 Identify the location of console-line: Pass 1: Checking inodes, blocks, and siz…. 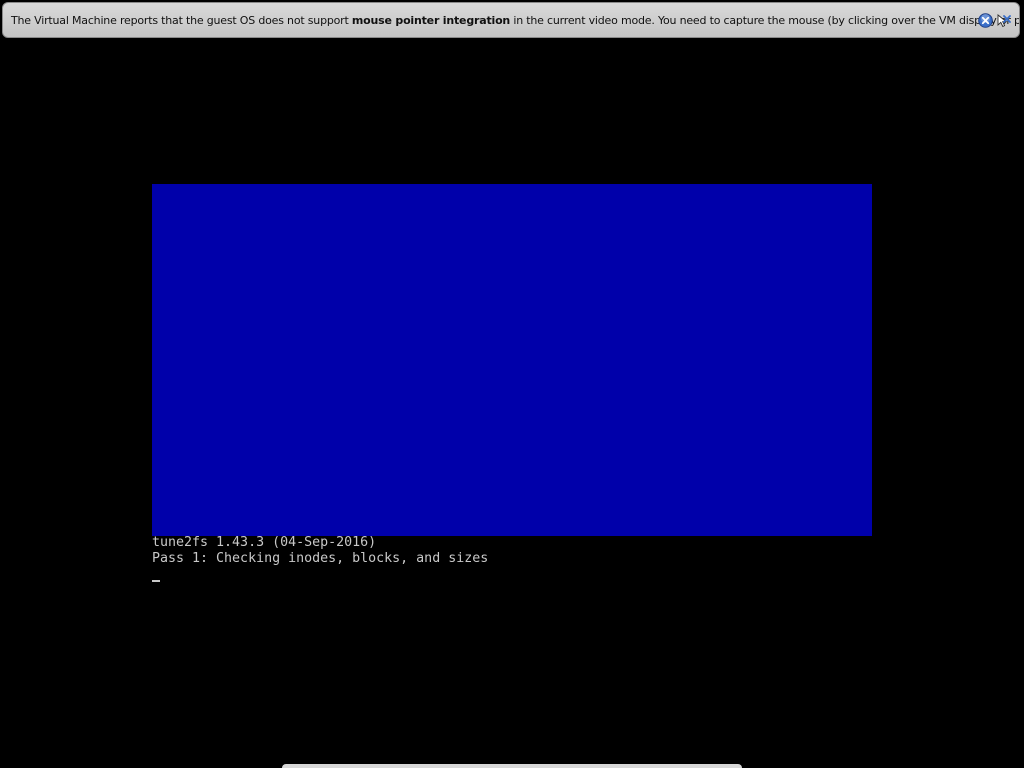
(320, 558).